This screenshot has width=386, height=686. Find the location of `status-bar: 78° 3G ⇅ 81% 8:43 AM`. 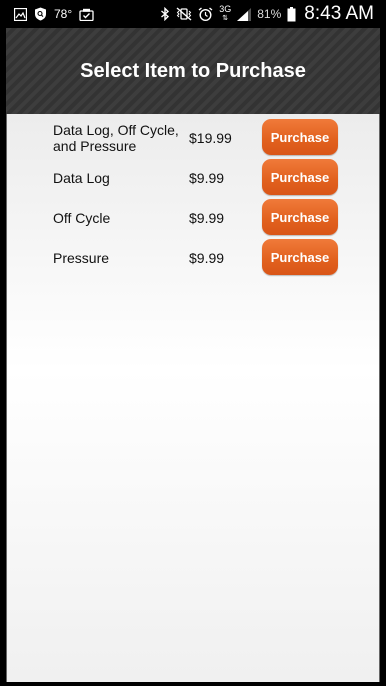

status-bar: 78° 3G ⇅ 81% 8:43 AM is located at coordinates (193, 14).